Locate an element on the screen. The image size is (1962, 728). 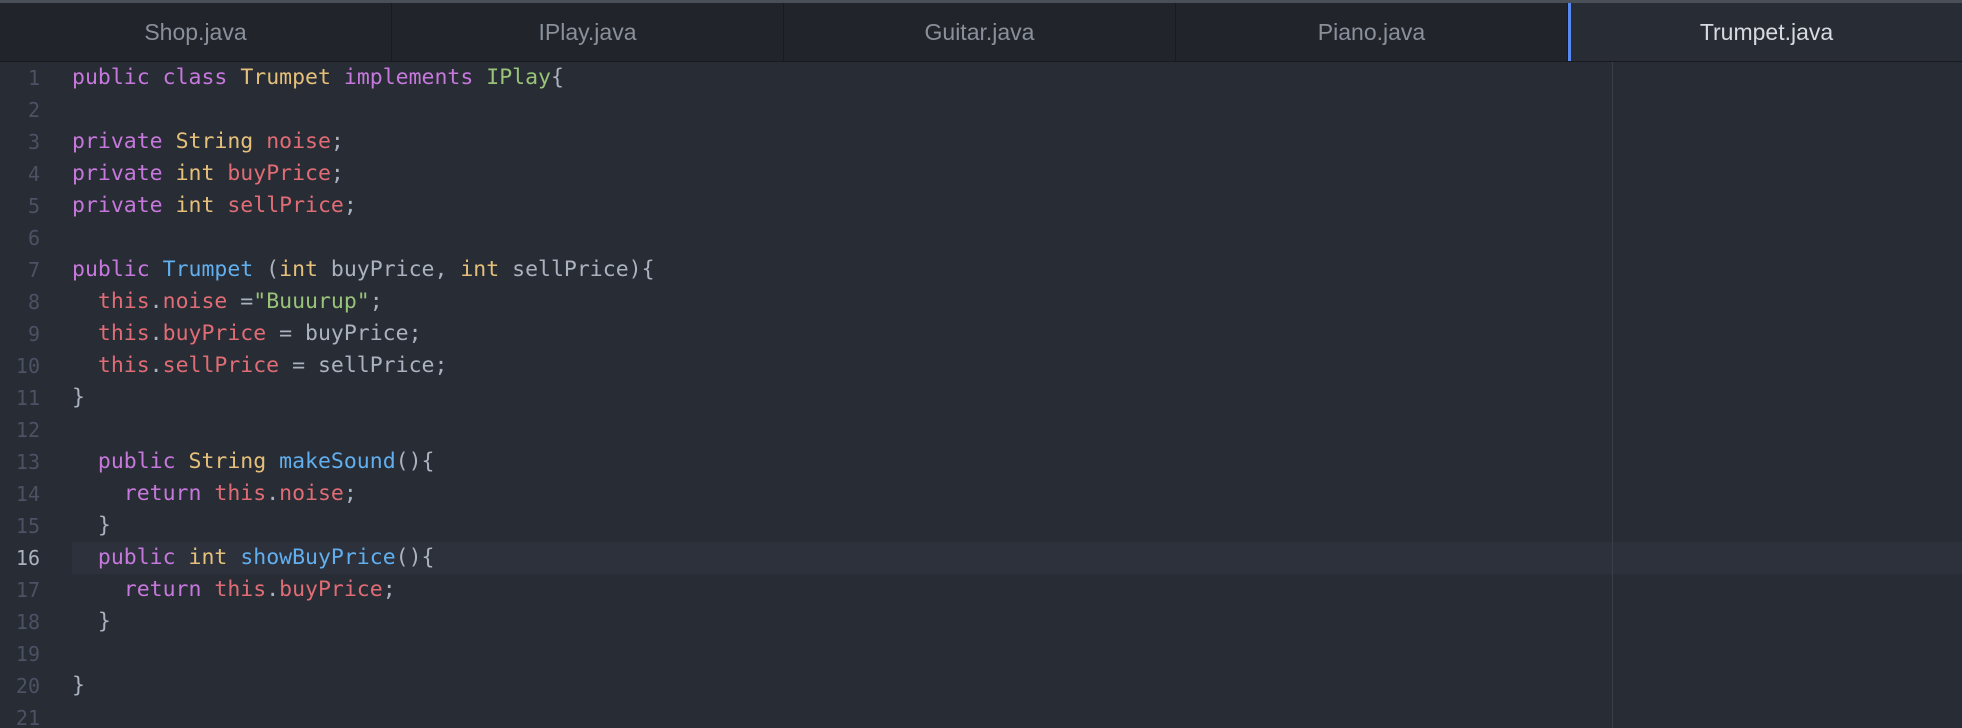
code-token: int is located at coordinates (195, 205).